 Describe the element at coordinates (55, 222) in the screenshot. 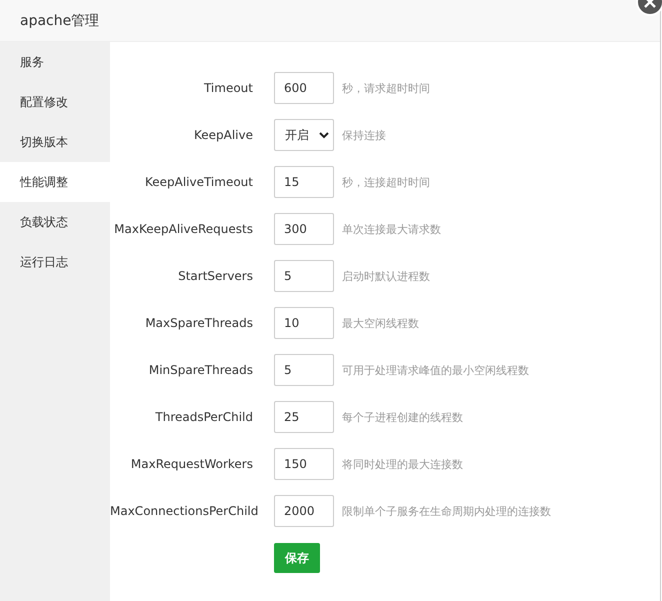

I see `sidebar-item: 负载状态` at that location.